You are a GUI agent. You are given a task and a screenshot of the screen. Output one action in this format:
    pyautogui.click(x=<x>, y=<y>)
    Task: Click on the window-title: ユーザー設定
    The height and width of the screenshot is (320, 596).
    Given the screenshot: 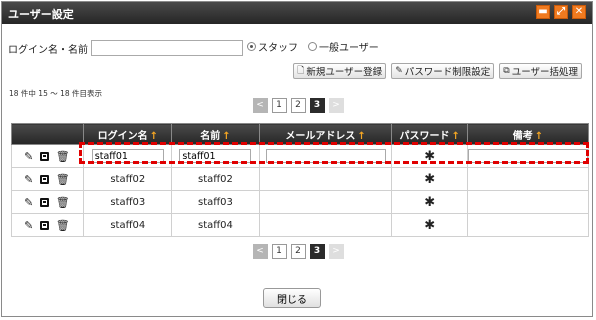 What is the action you would take?
    pyautogui.click(x=41, y=14)
    